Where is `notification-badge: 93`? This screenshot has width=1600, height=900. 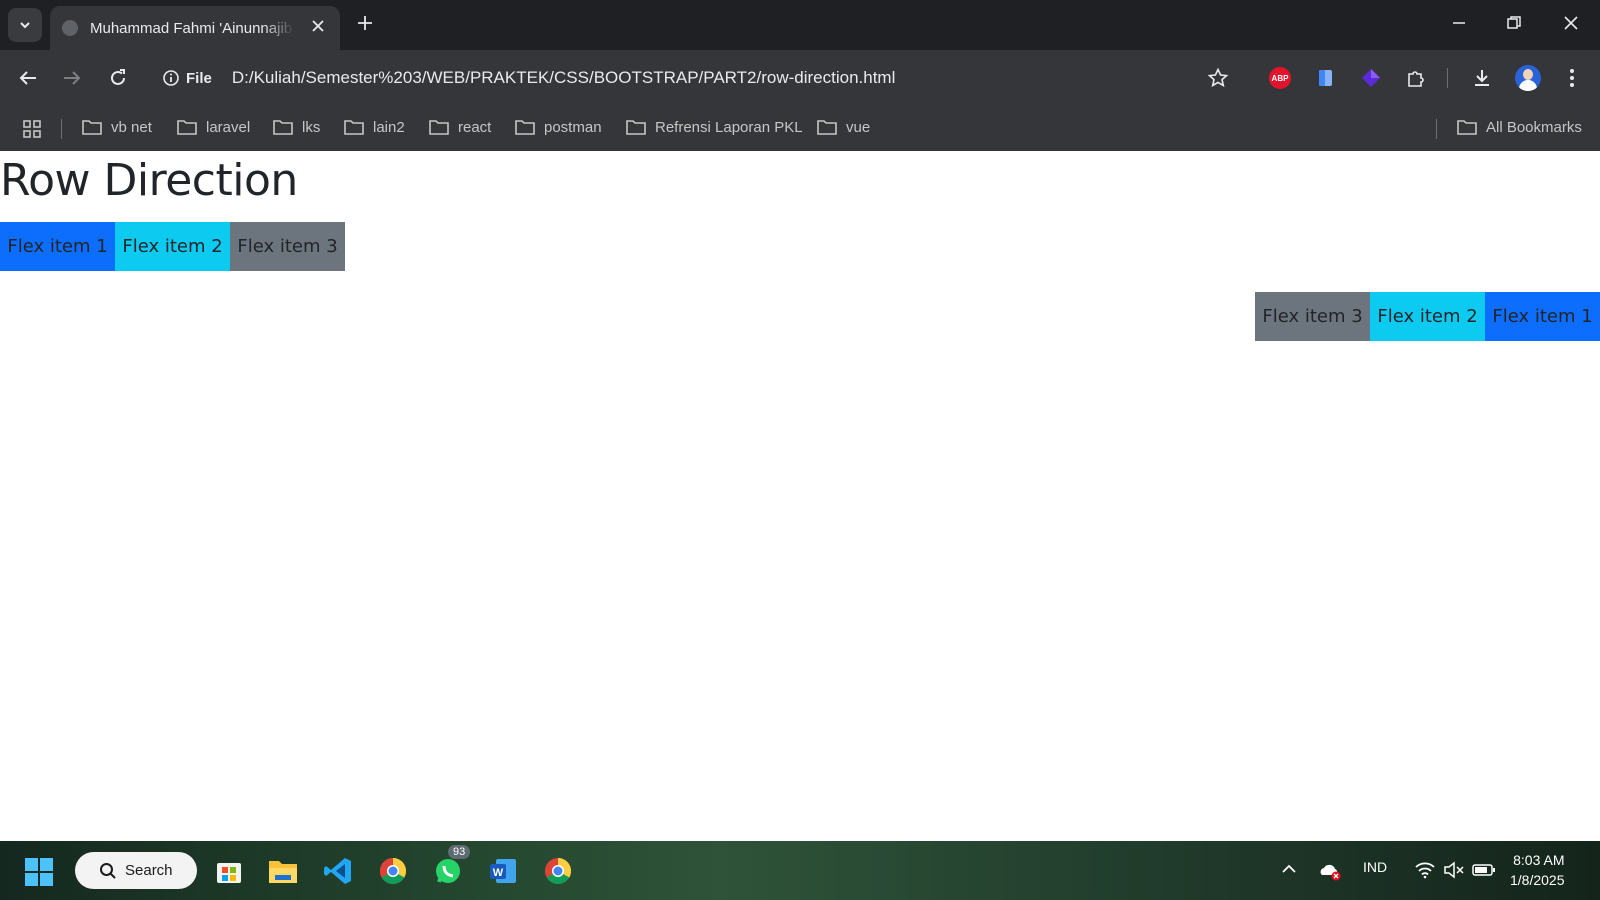 notification-badge: 93 is located at coordinates (459, 852).